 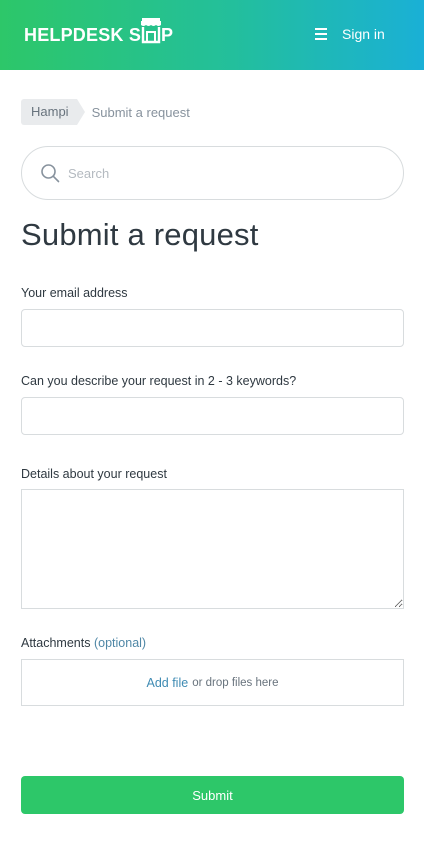 What do you see at coordinates (50, 173) in the screenshot?
I see `search-icon` at bounding box center [50, 173].